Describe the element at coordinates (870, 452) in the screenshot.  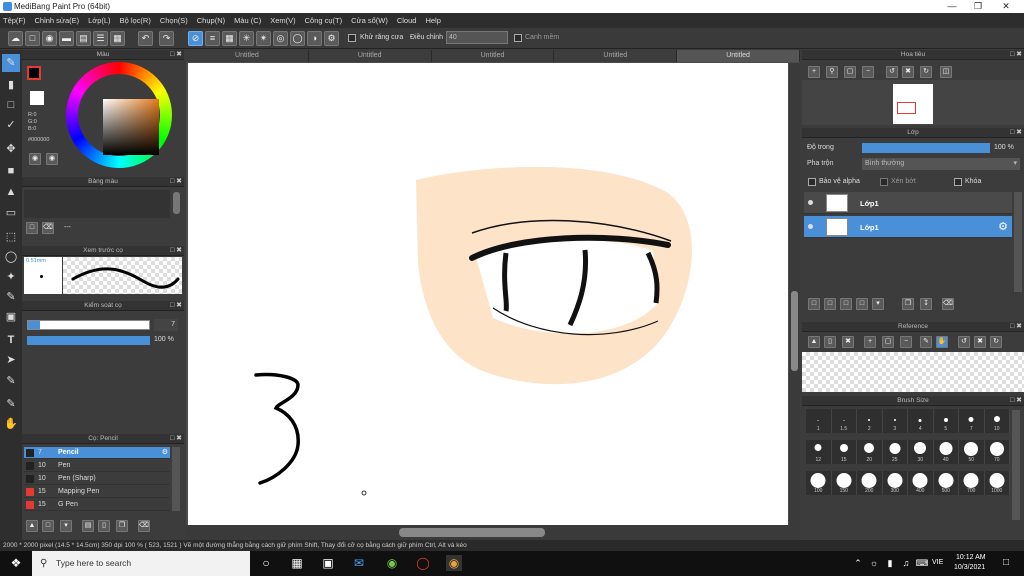
I see `brush-size-cell: 20` at that location.